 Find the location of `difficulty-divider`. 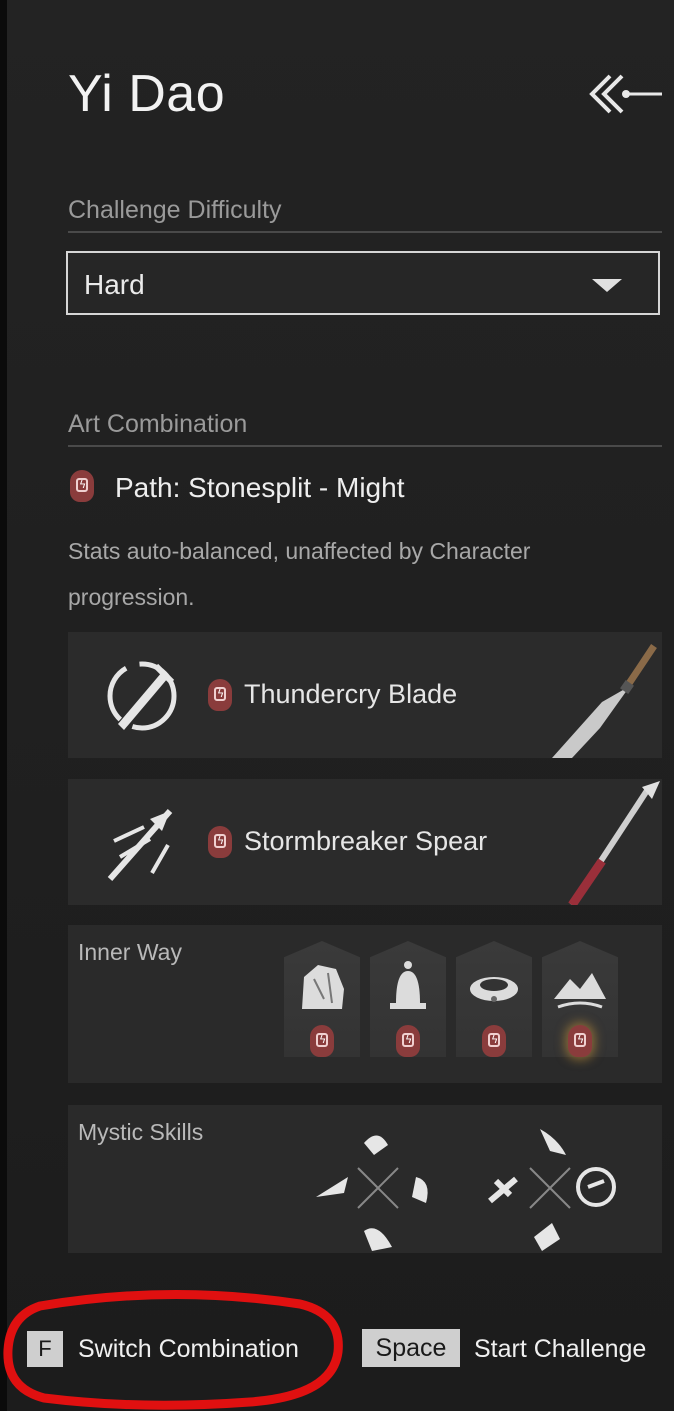

difficulty-divider is located at coordinates (365, 232).